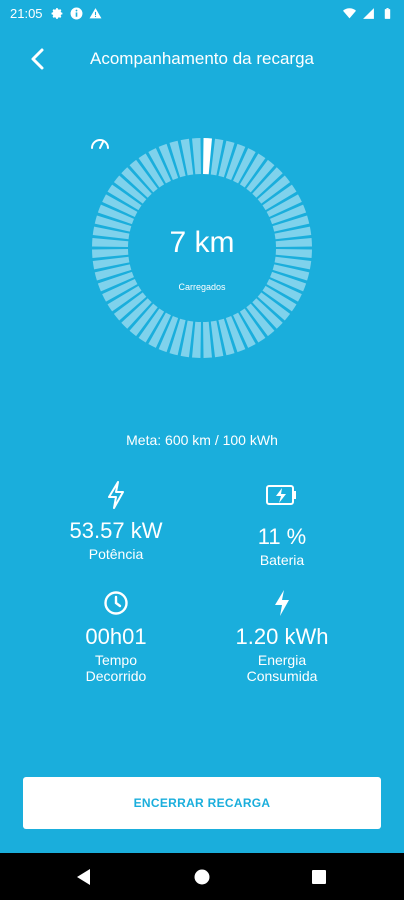  I want to click on end-charge-button: ENCERRAR RECARGA, so click(202, 803).